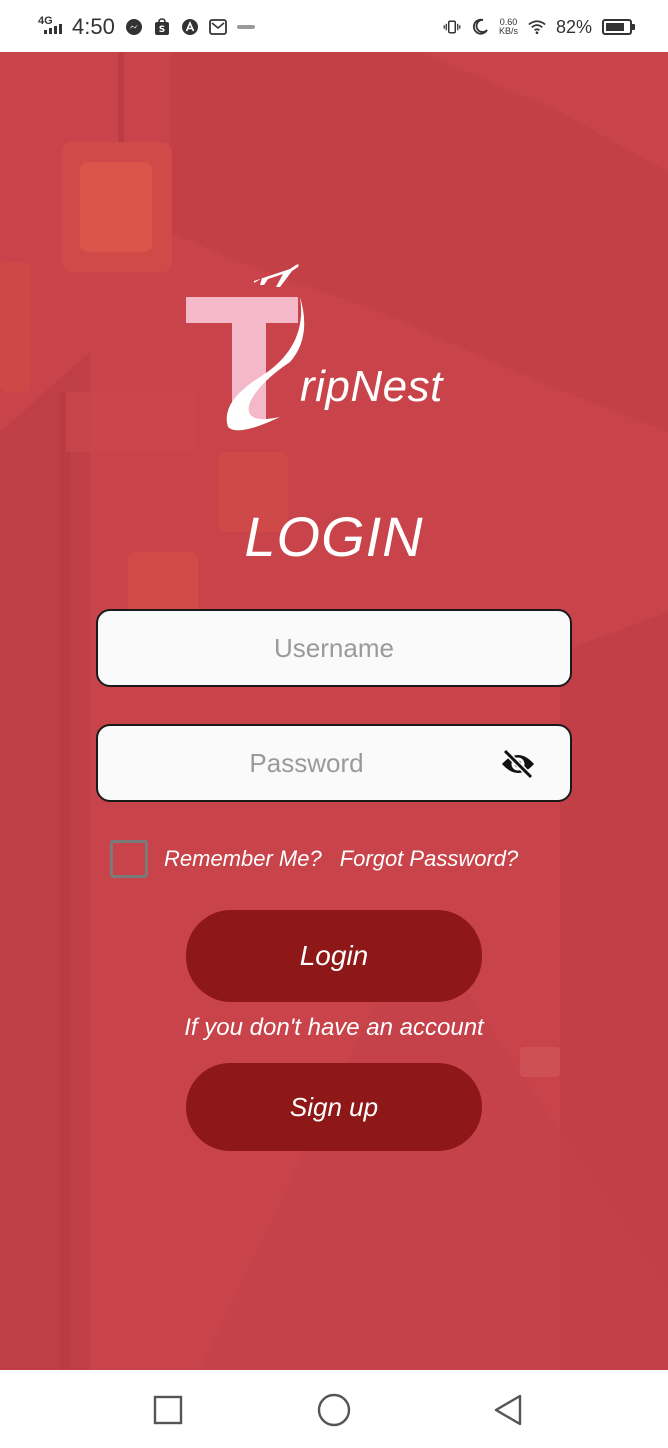 The image size is (668, 1448). What do you see at coordinates (615, 27) in the screenshot?
I see `battery-fill` at bounding box center [615, 27].